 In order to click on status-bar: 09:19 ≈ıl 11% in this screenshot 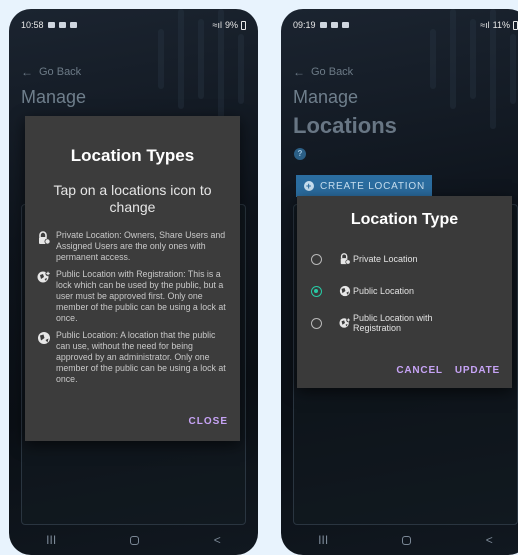, I will do `click(405, 25)`.